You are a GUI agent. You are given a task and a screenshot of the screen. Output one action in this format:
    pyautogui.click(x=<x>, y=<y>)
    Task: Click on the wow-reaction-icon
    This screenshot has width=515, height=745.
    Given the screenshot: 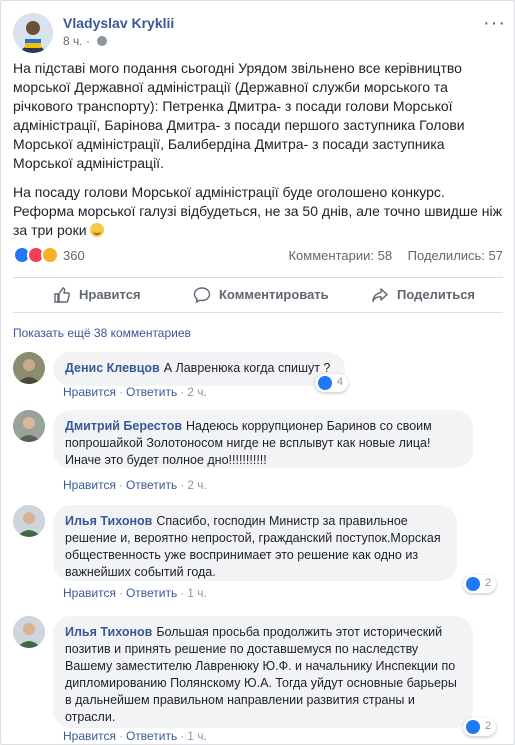 What is the action you would take?
    pyautogui.click(x=50, y=255)
    